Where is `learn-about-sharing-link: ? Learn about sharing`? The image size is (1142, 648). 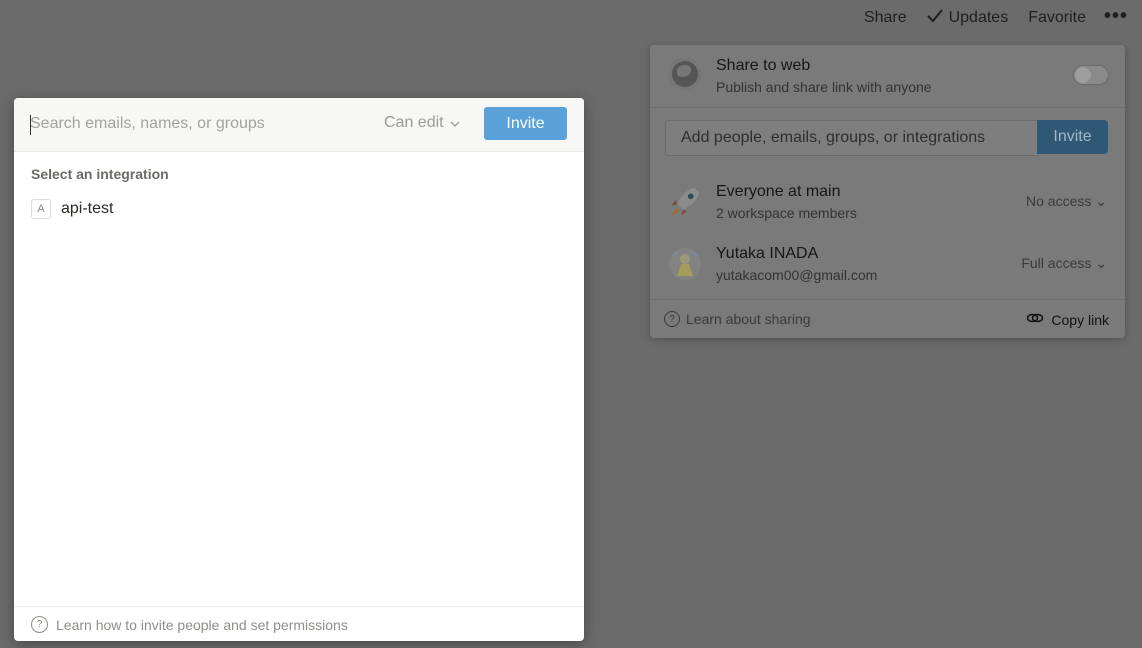
learn-about-sharing-link: ? Learn about sharing is located at coordinates (737, 319).